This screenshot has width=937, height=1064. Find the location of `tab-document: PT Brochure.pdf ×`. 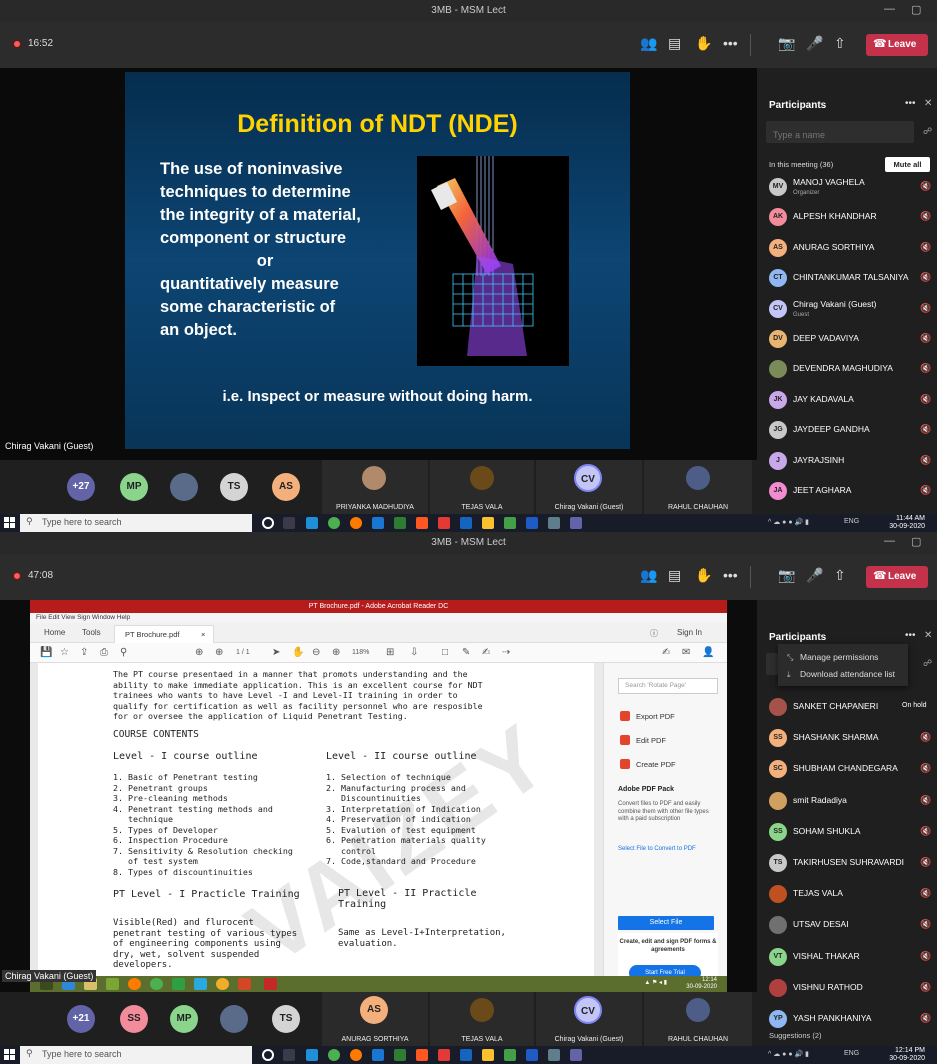

tab-document: PT Brochure.pdf × is located at coordinates (164, 634).